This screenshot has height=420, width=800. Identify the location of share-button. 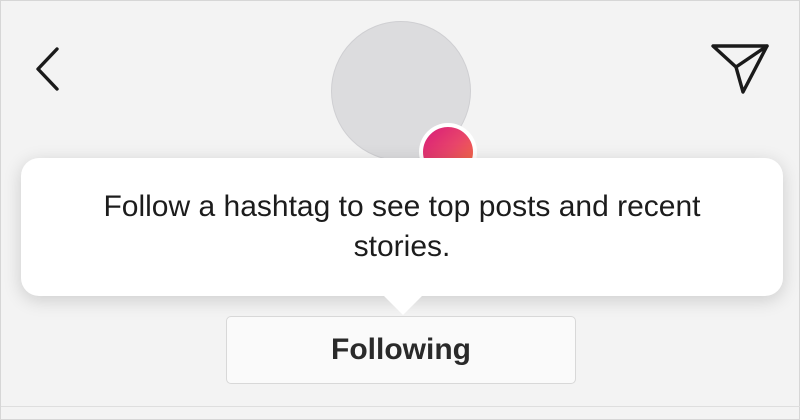
(740, 69).